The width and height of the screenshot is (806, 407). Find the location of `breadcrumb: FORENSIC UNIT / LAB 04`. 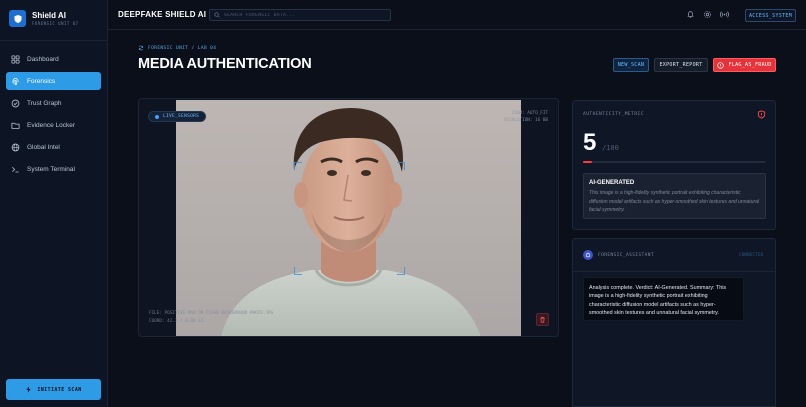

breadcrumb: FORENSIC UNIT / LAB 04 is located at coordinates (177, 48).